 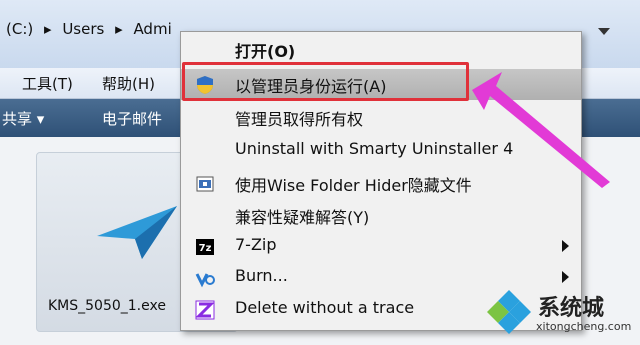 I want to click on menu-item-compat-troubleshoot: 兼容性疑难解答(Y), so click(x=381, y=215).